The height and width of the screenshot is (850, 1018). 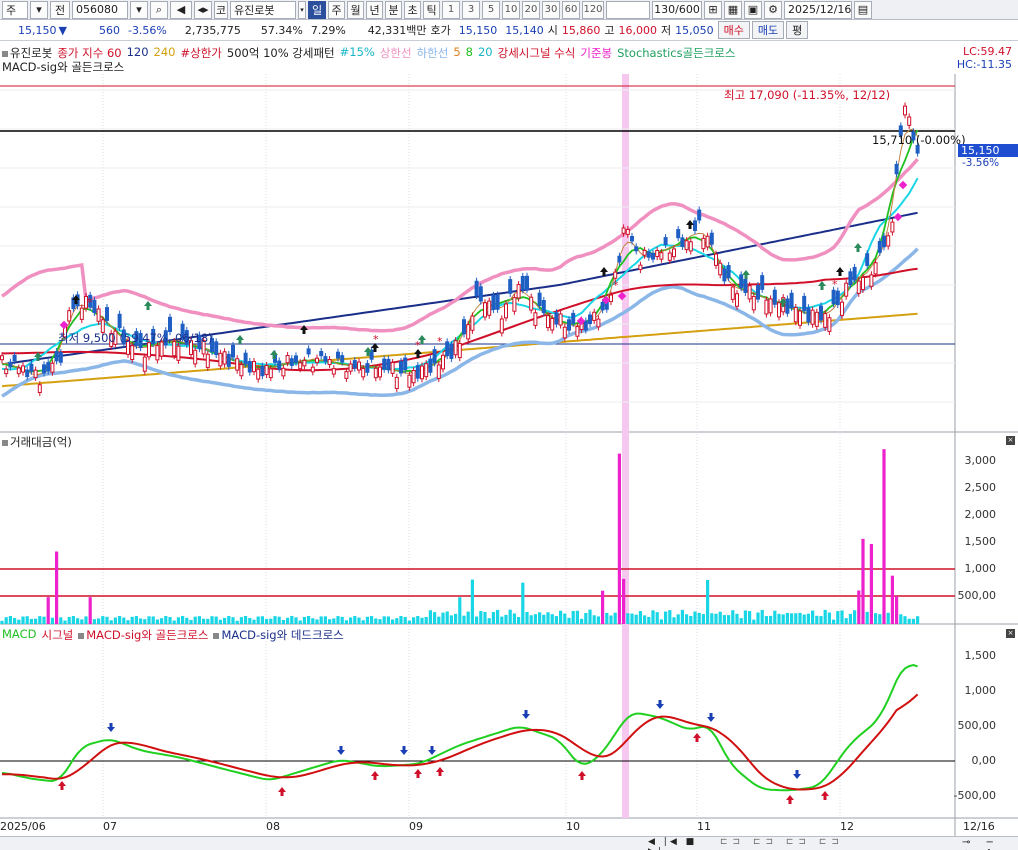 What do you see at coordinates (19, 635) in the screenshot?
I see `legend-macd: MACD` at bounding box center [19, 635].